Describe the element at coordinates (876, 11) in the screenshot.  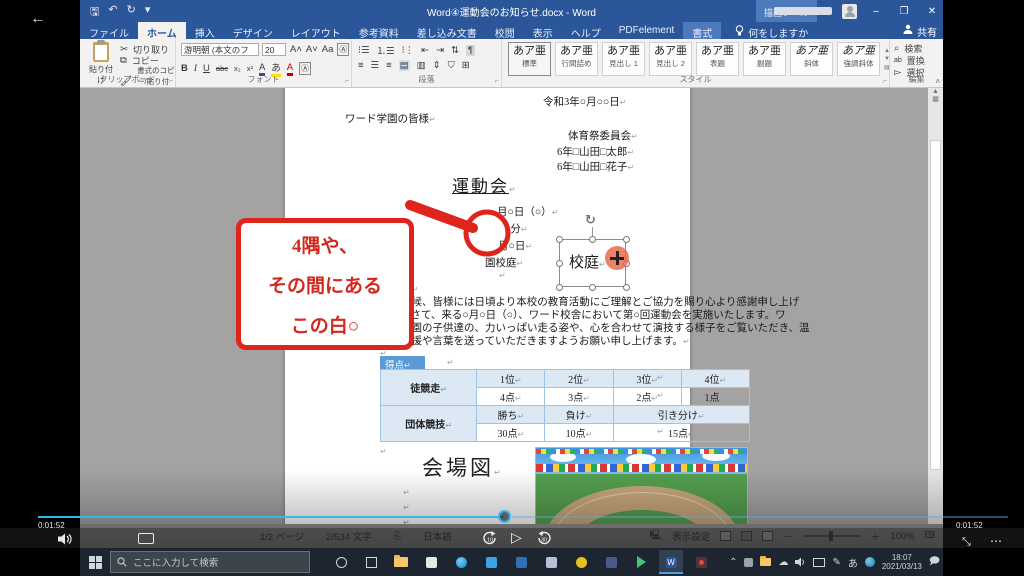
I see `minimize-button: –` at that location.